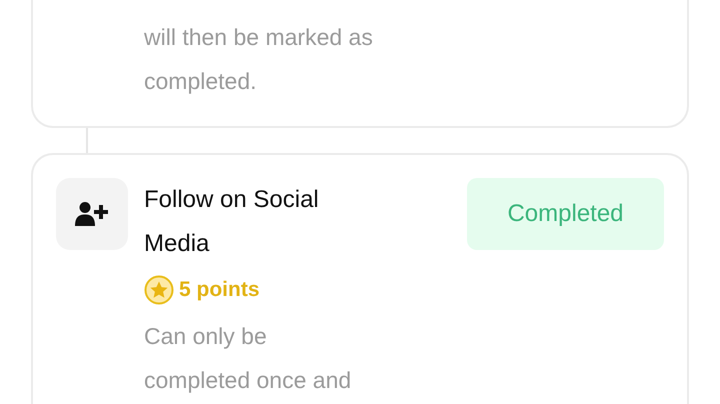  What do you see at coordinates (259, 59) in the screenshot?
I see `task-description: will then be marked as completed.` at bounding box center [259, 59].